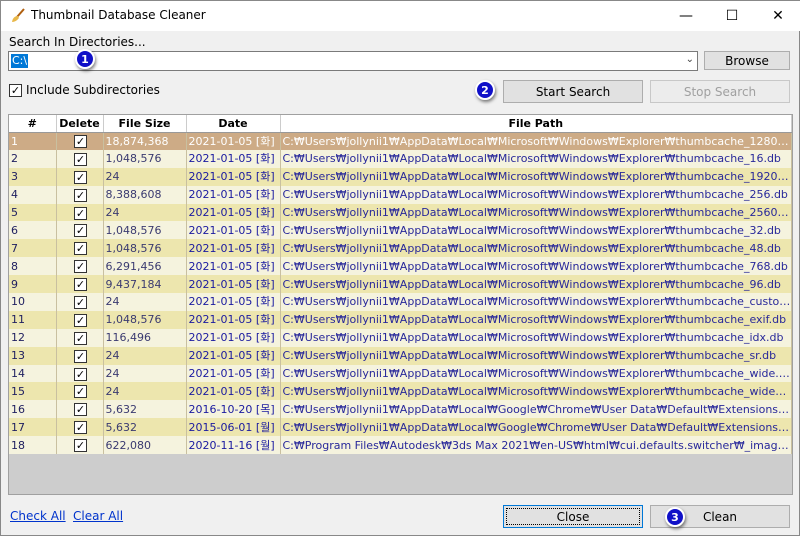 This screenshot has width=800, height=536. What do you see at coordinates (747, 60) in the screenshot?
I see `browse-button: Browse` at bounding box center [747, 60].